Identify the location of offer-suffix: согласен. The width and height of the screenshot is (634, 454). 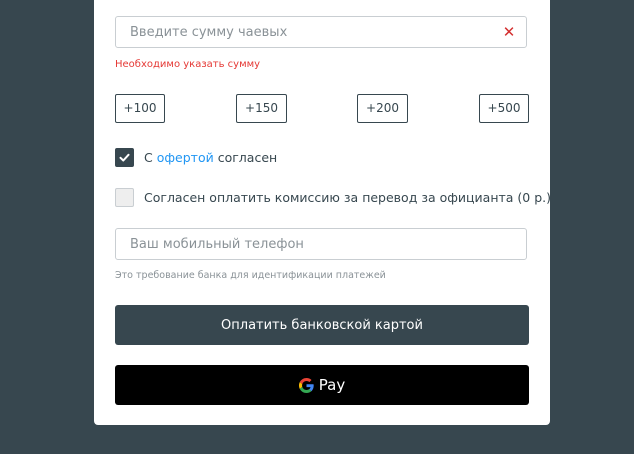
(247, 157).